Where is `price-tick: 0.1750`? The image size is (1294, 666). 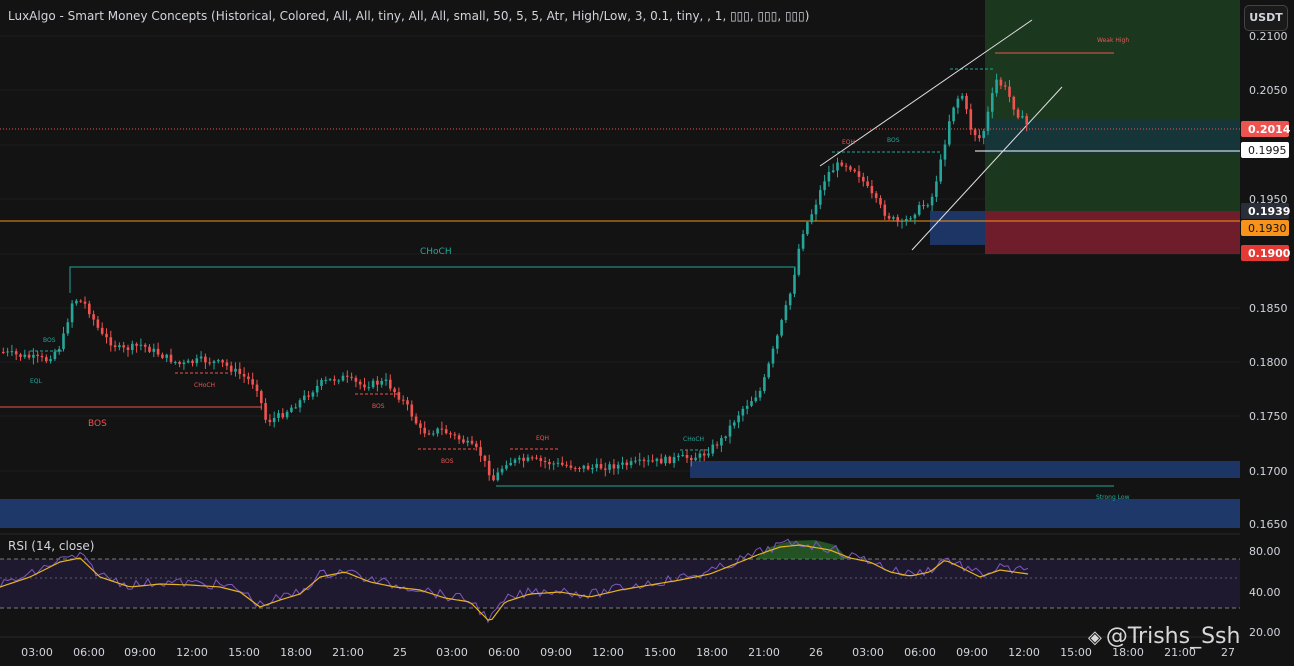 price-tick: 0.1750 is located at coordinates (1268, 416).